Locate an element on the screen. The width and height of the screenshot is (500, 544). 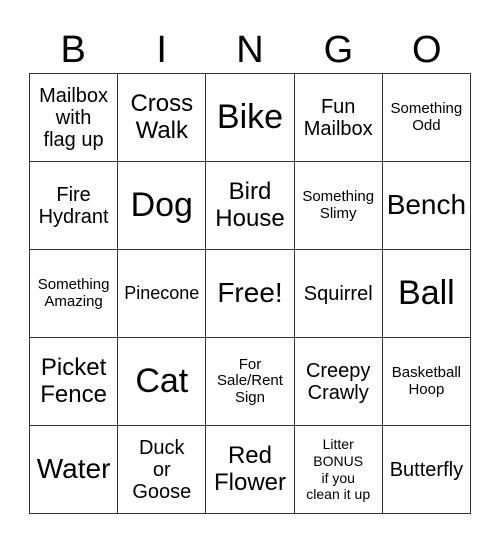
header-letter-i: I is located at coordinates (161, 50).